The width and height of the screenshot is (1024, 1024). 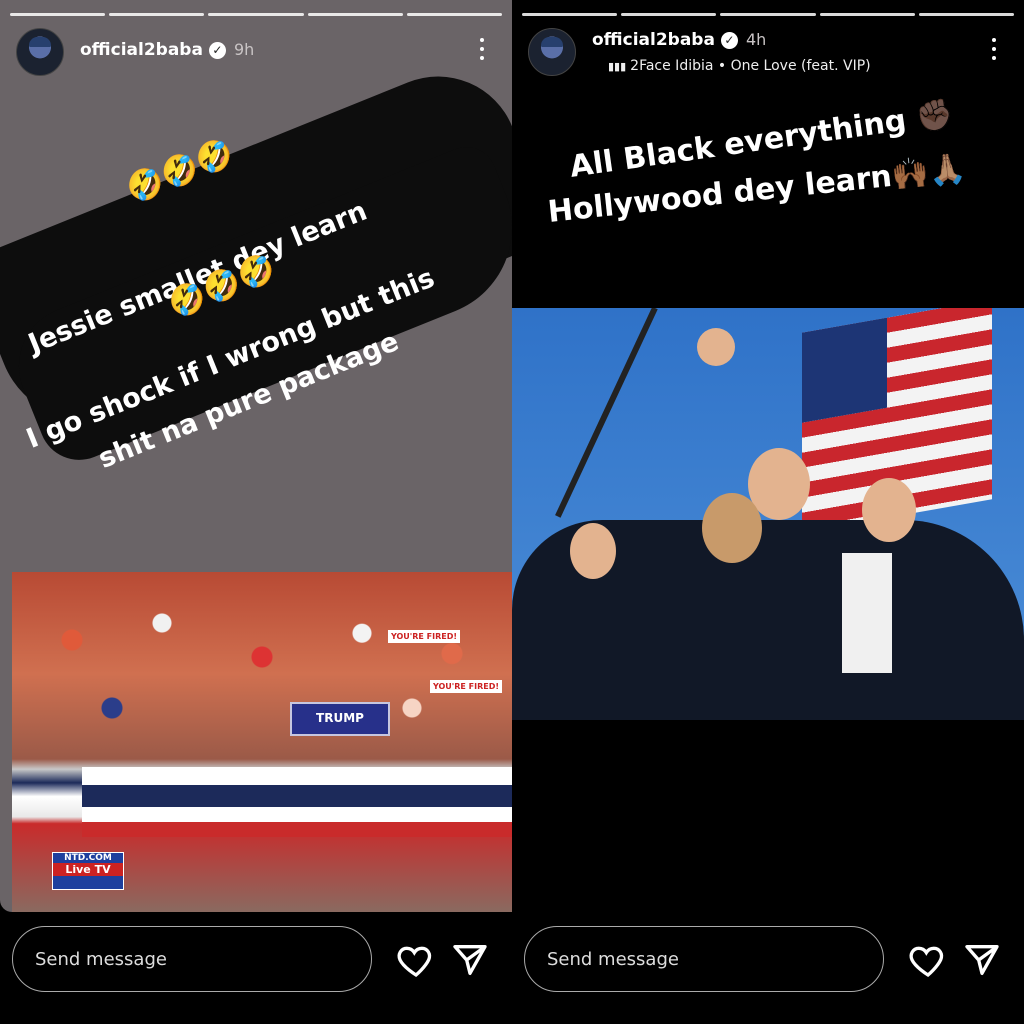 I want to click on ntd-logo: NTD.COM Live TV, so click(x=88, y=871).